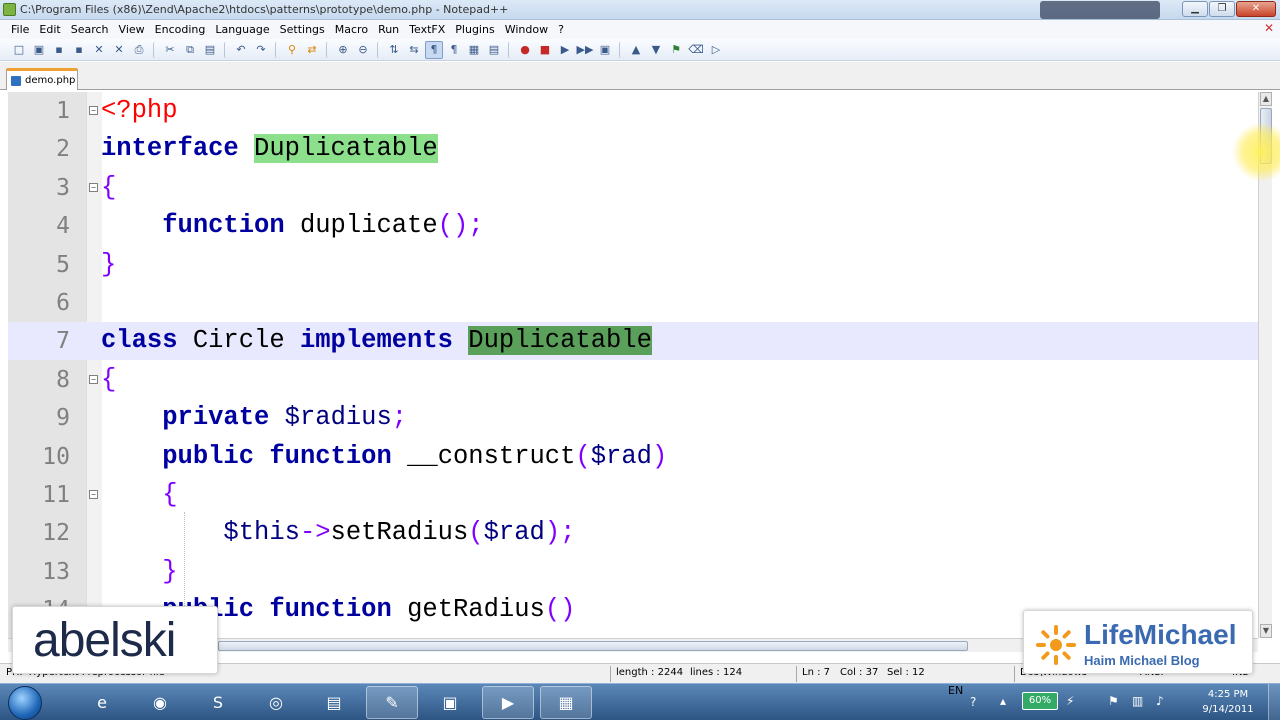 The image size is (1280, 720). Describe the element at coordinates (329, 49) in the screenshot. I see `toolbar-separator` at that location.